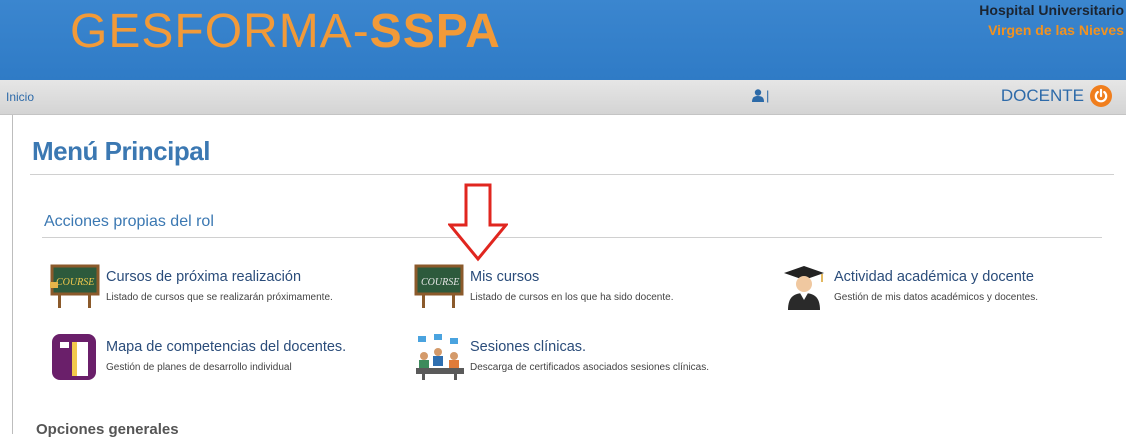 This screenshot has height=438, width=1126. What do you see at coordinates (107, 429) in the screenshot?
I see `general-options-title: Opciones generales` at bounding box center [107, 429].